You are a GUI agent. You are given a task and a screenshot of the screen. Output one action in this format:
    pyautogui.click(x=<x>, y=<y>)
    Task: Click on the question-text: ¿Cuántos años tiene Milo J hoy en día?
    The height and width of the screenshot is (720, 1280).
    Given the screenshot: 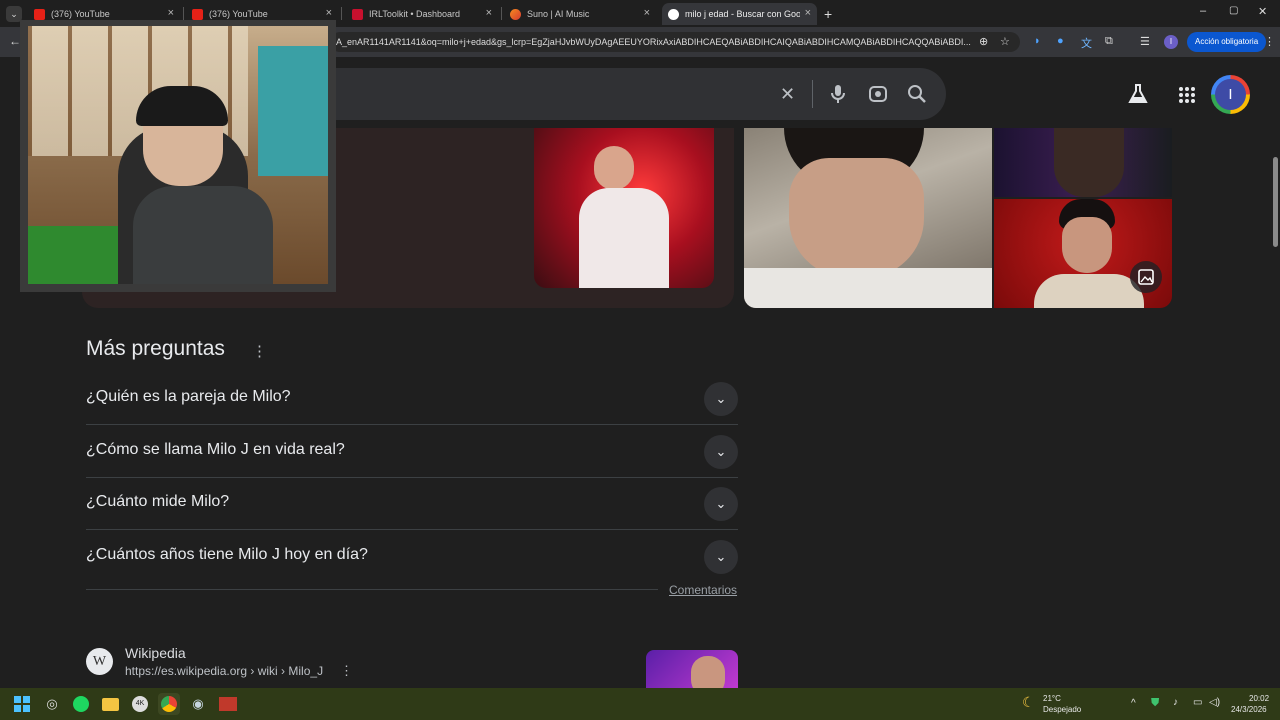 What is the action you would take?
    pyautogui.click(x=227, y=554)
    